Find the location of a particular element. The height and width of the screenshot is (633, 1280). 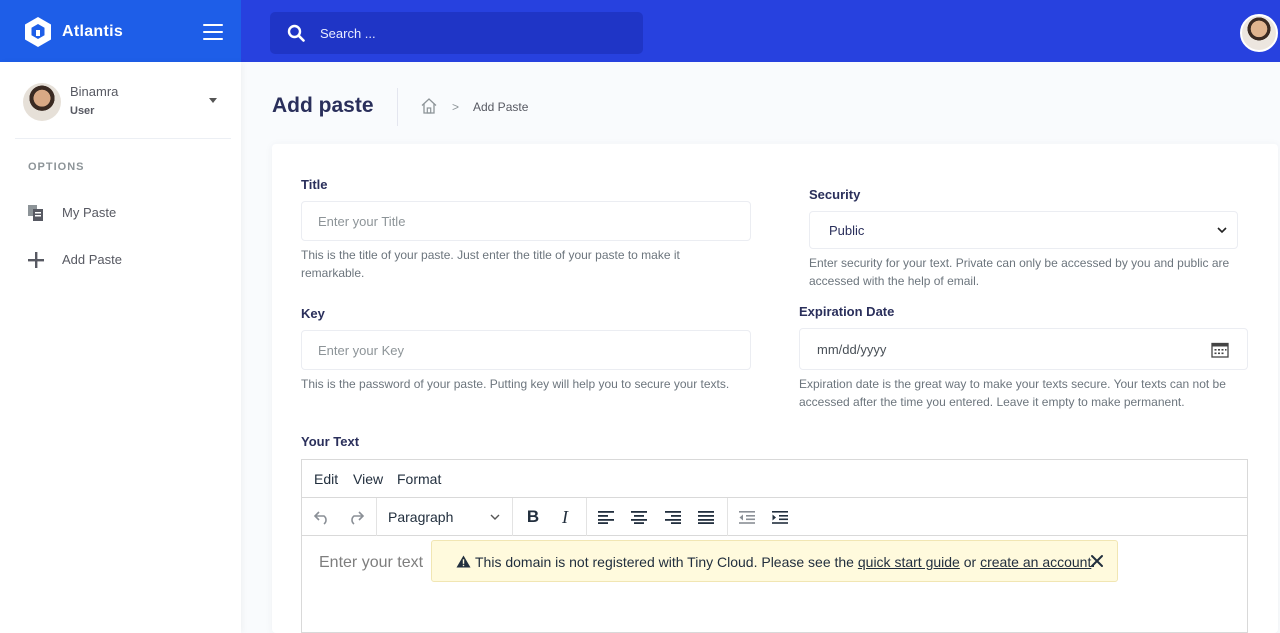

align-left-icon is located at coordinates (606, 517).